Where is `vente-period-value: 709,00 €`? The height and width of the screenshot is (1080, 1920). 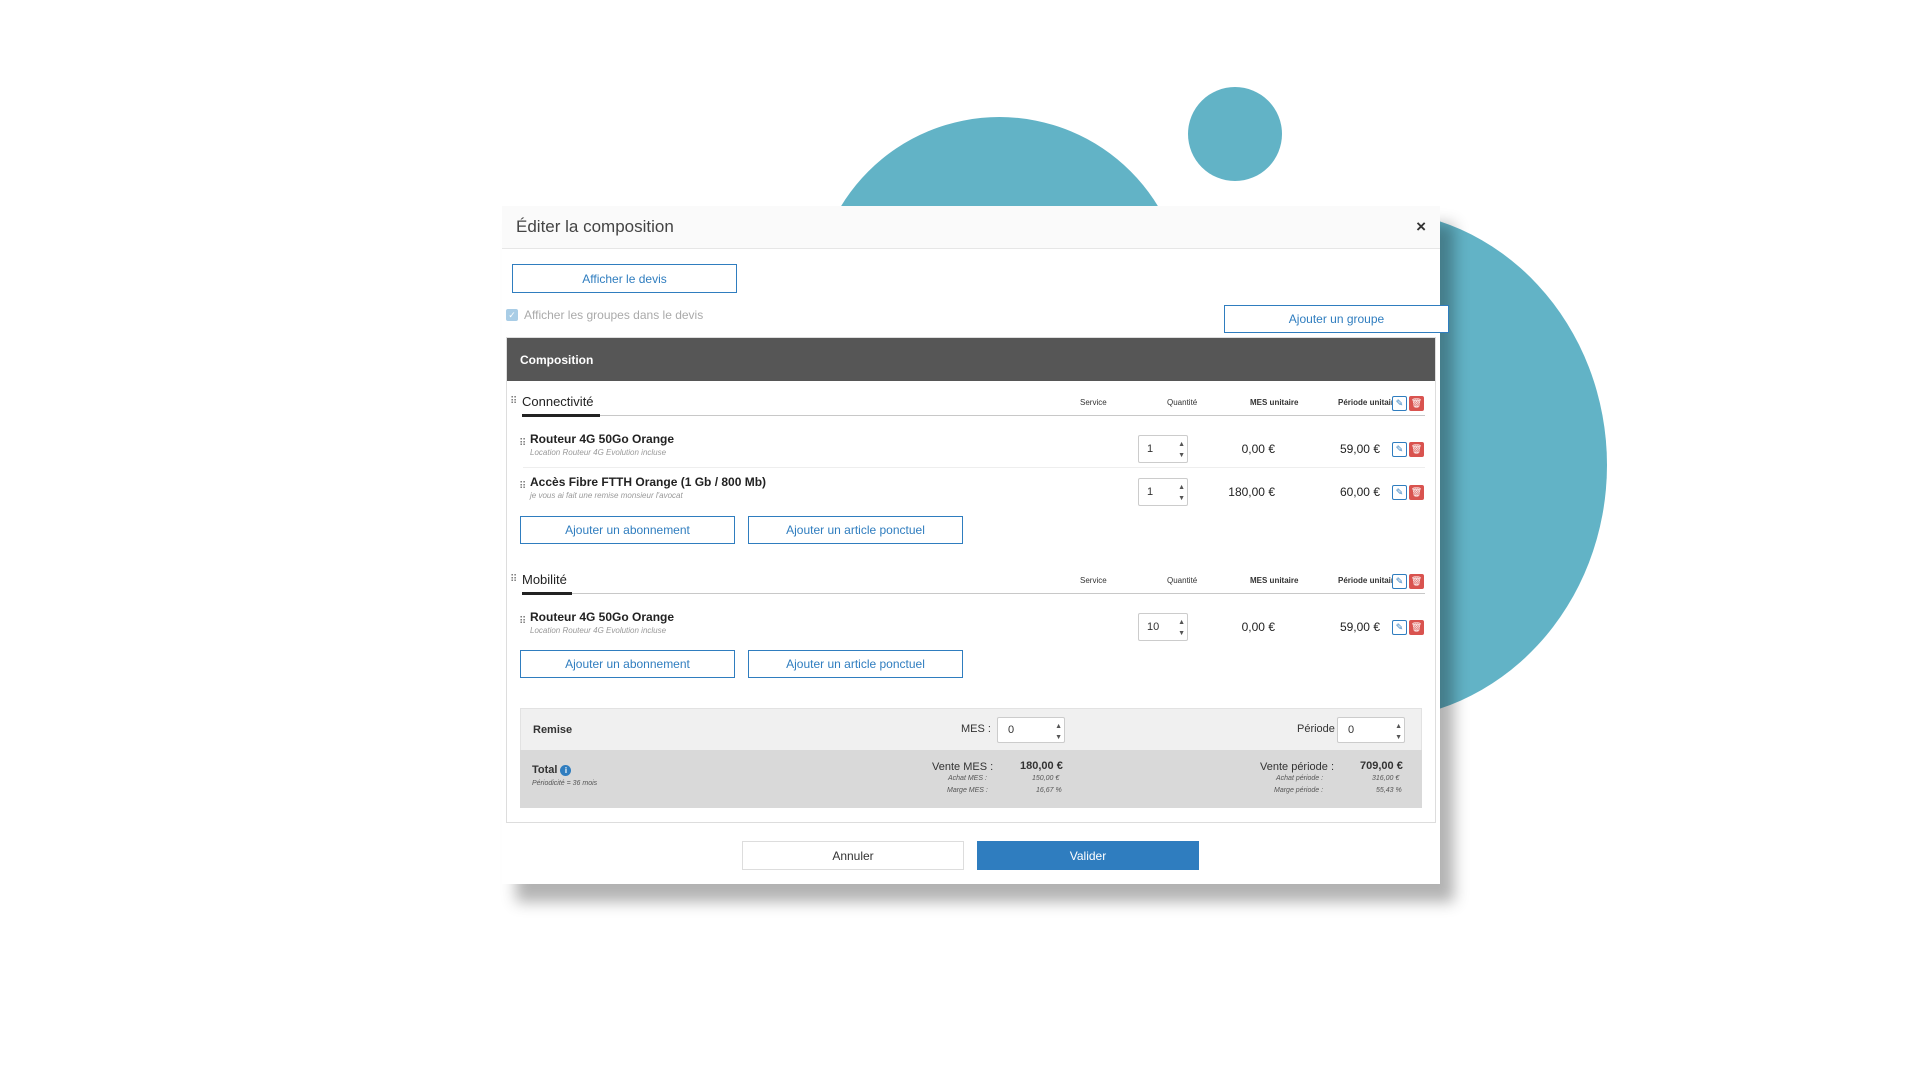
vente-period-value: 709,00 € is located at coordinates (1381, 766).